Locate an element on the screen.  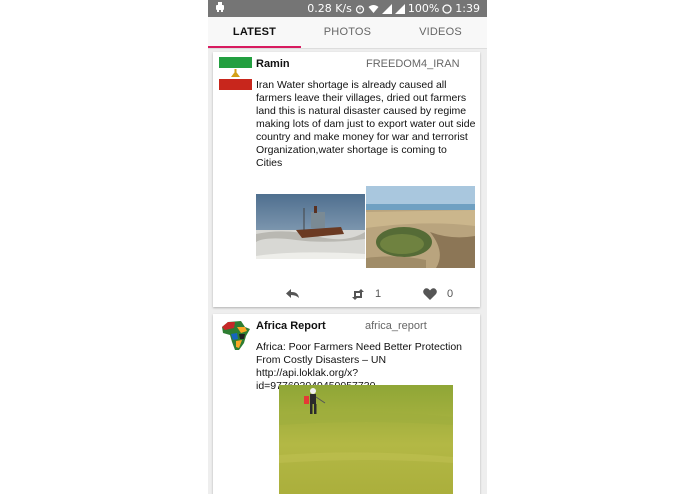
wifi-icon is located at coordinates (373, 9).